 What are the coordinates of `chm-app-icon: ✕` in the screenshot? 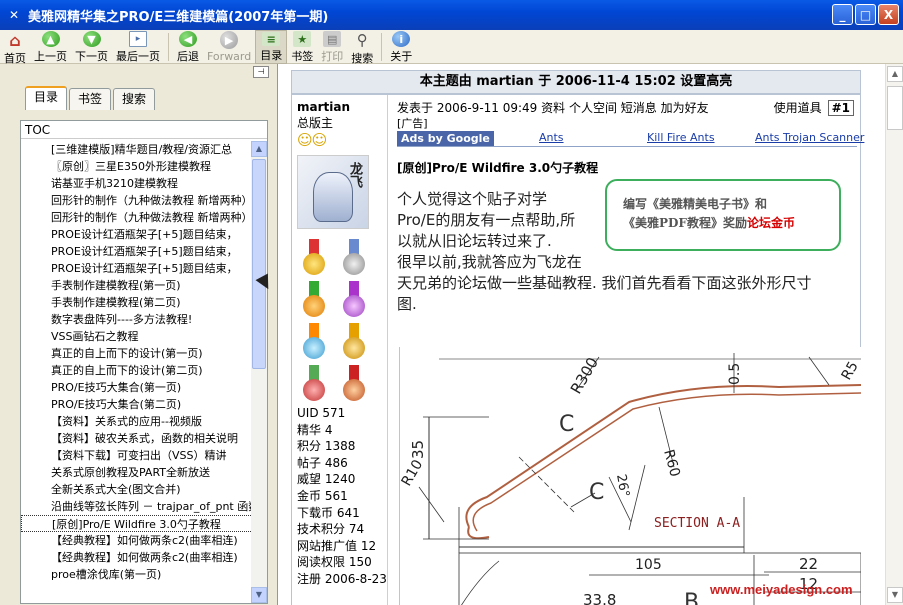 It's located at (14, 15).